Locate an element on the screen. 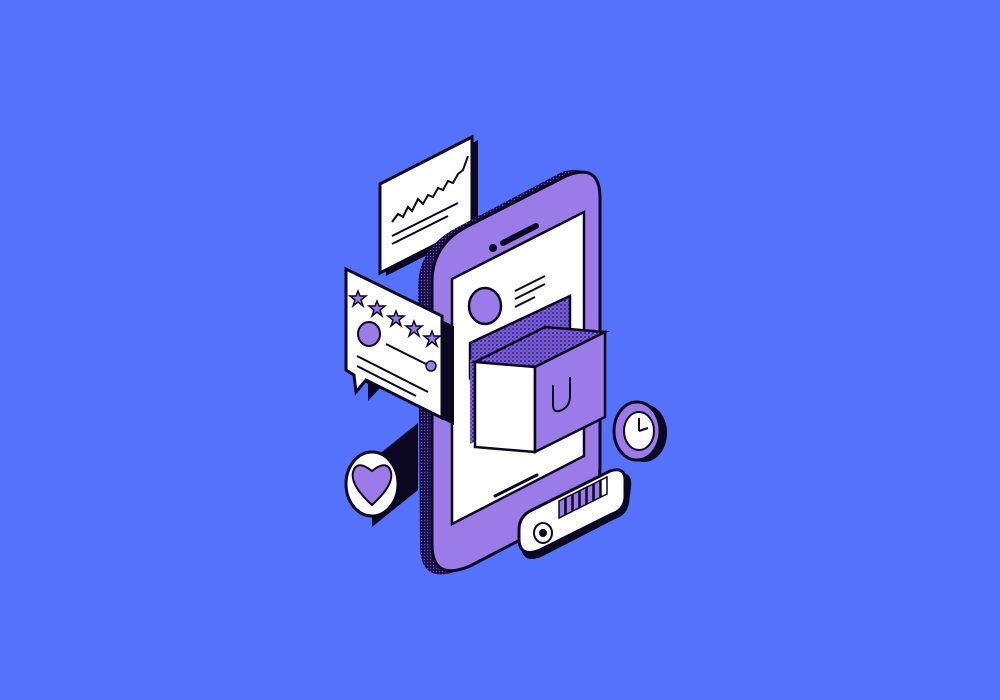 This screenshot has height=700, width=1000. clock-token is located at coordinates (639, 431).